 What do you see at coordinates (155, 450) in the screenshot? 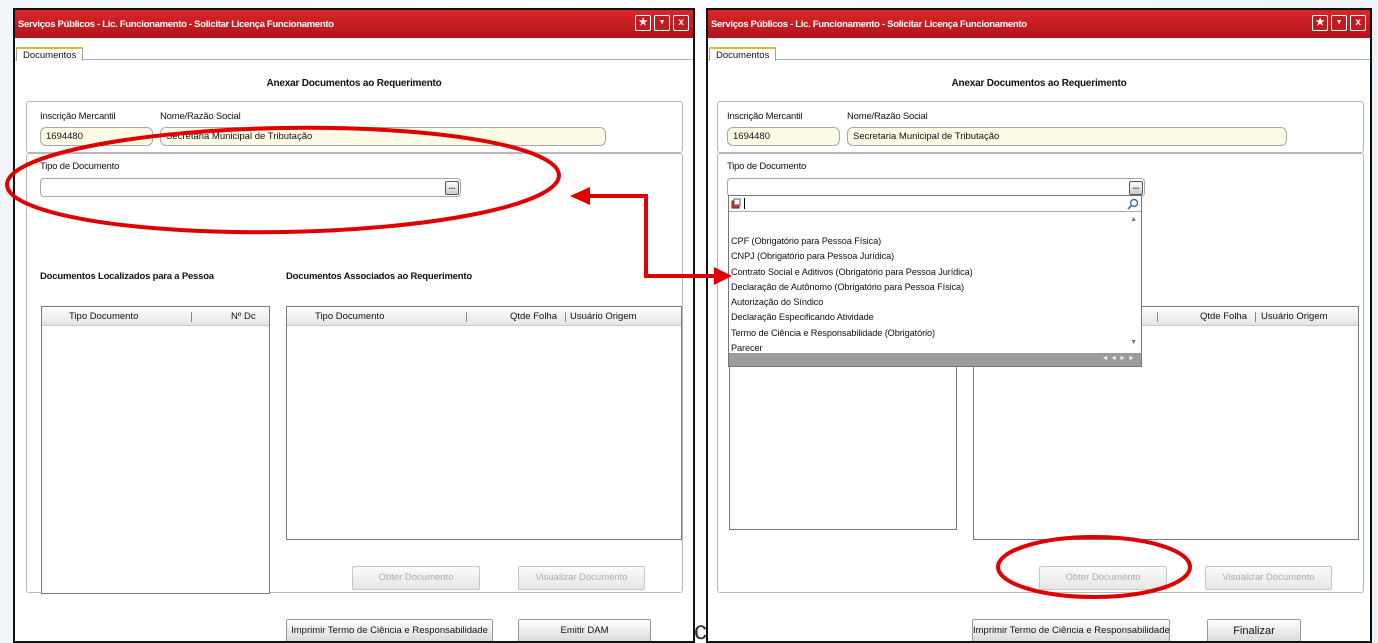
I see `localizados-grid: Tipo Documento Nº Dc` at bounding box center [155, 450].